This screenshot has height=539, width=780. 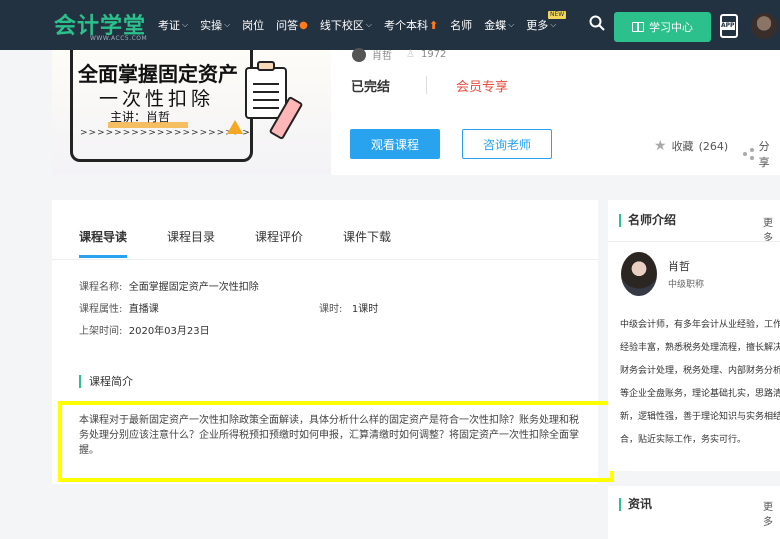 I want to click on course-attr-value: 直播课, so click(x=143, y=309).